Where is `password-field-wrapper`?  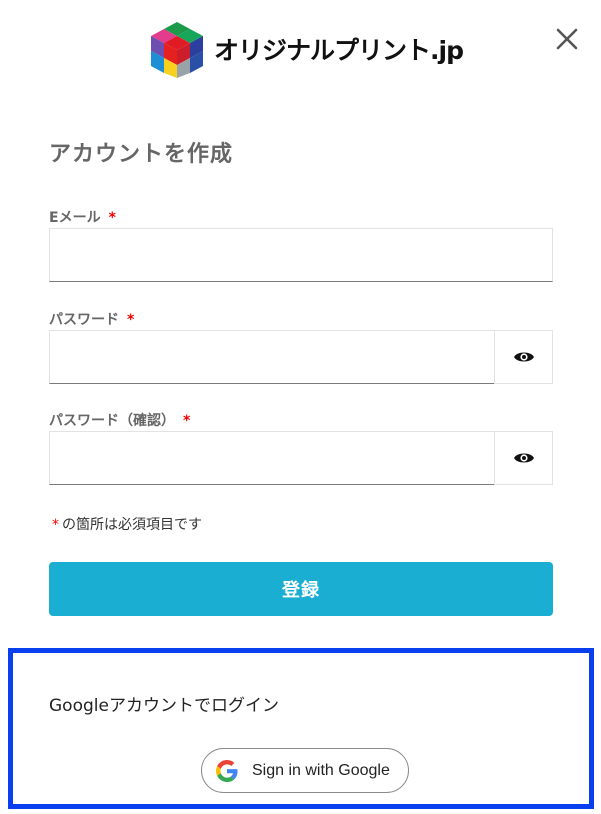
password-field-wrapper is located at coordinates (272, 357).